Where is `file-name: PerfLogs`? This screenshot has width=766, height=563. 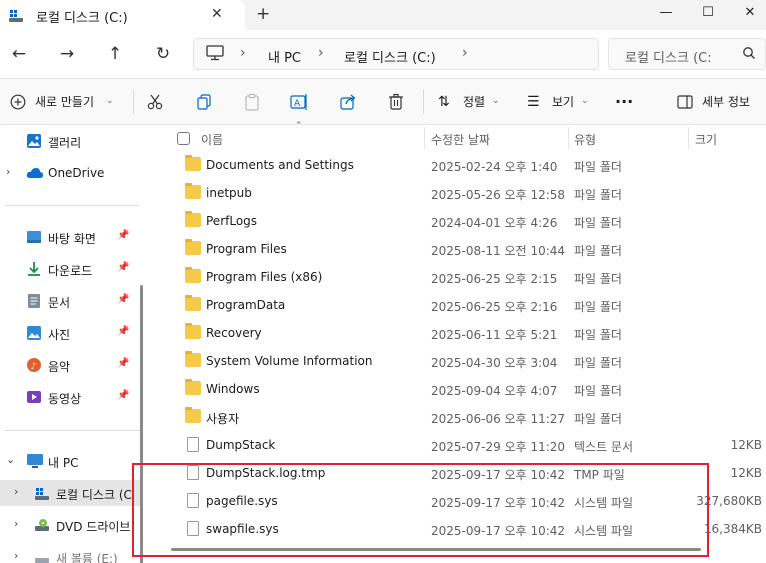
file-name: PerfLogs is located at coordinates (232, 221).